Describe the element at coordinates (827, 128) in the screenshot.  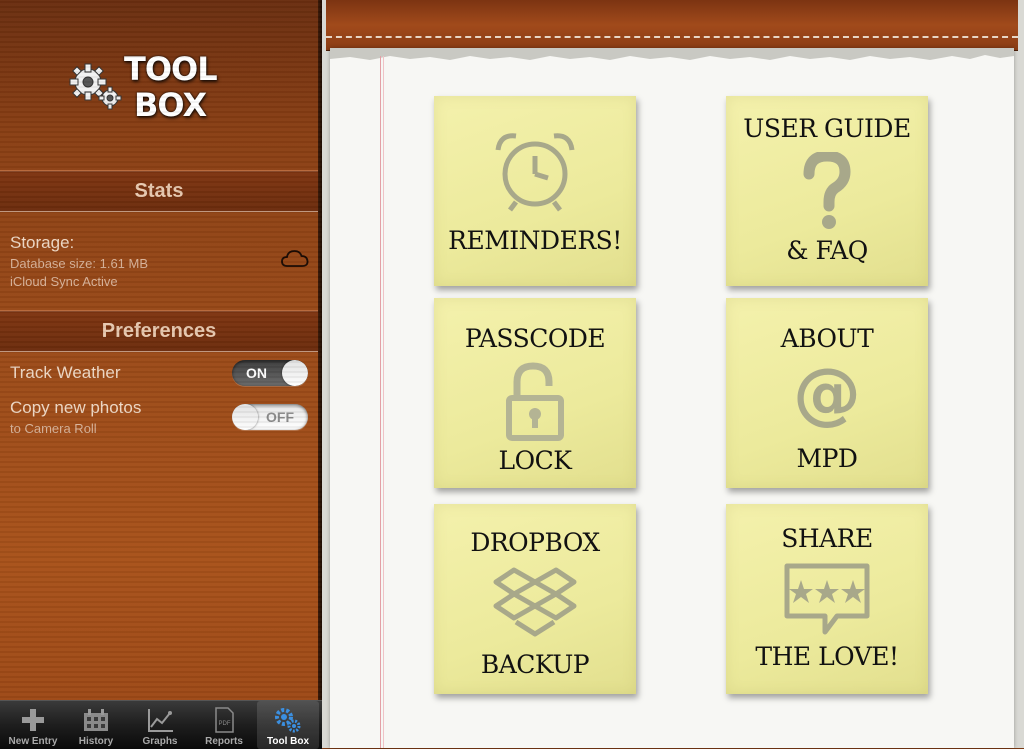
I see `user-guide-top-label: USER GUIDE` at that location.